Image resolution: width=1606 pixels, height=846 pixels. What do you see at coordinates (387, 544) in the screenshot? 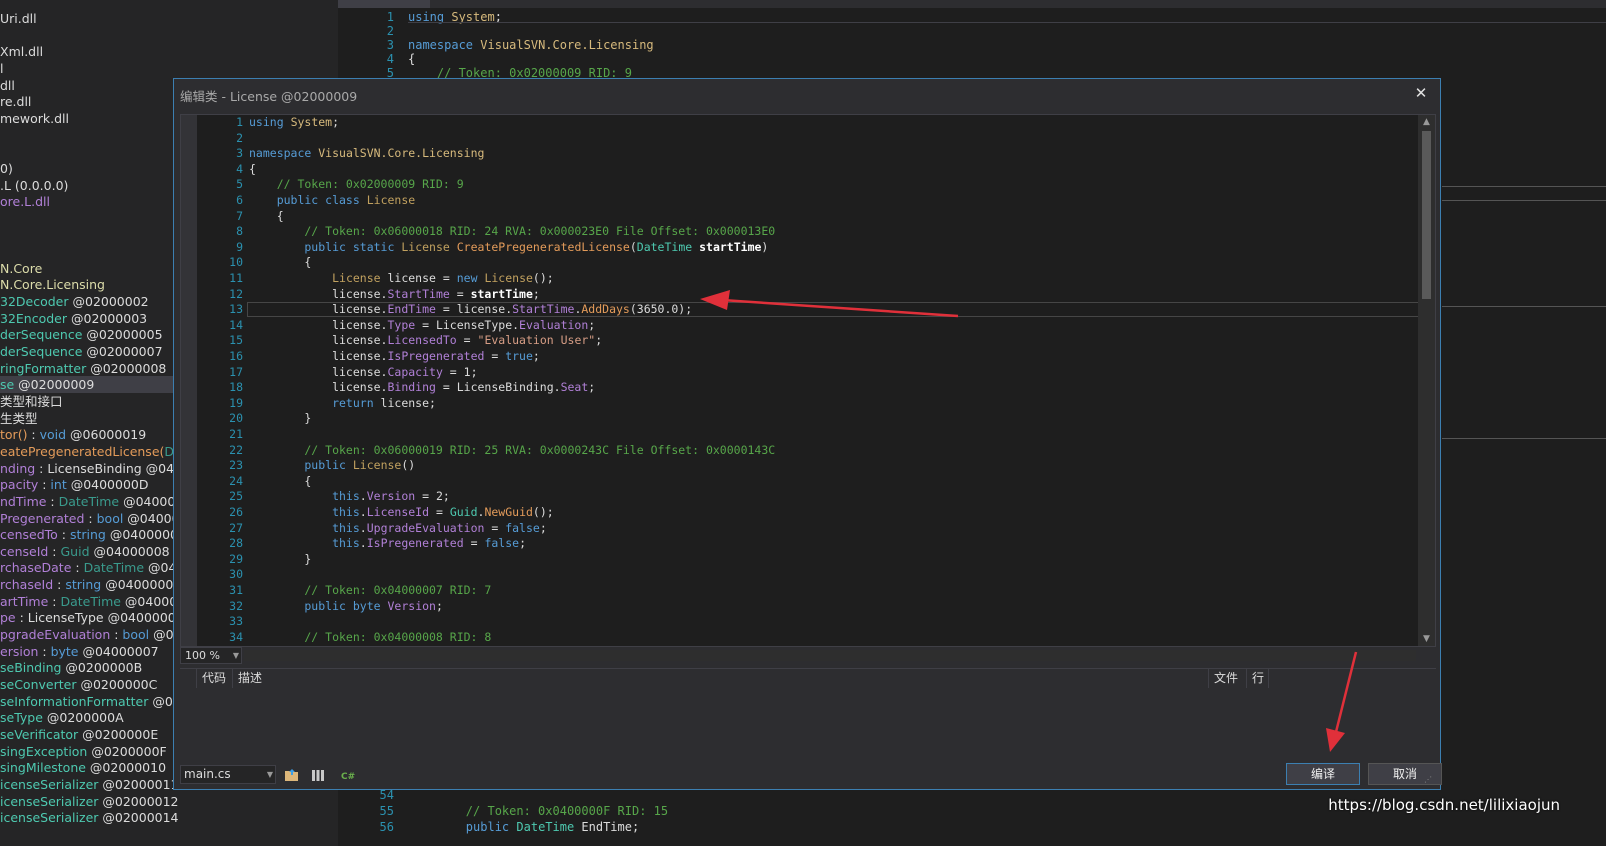
I see `code-line: this.IsPregenerated = false;` at bounding box center [387, 544].